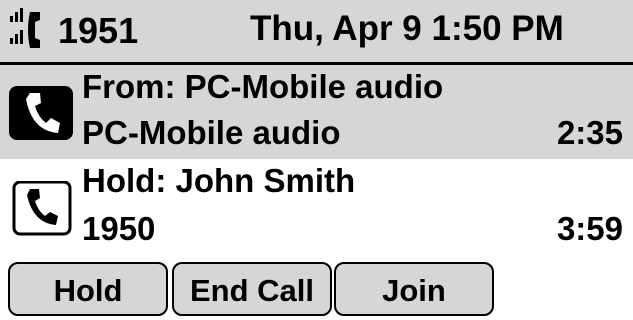 This screenshot has width=633, height=320. What do you see at coordinates (589, 228) in the screenshot?
I see `call-timer: 3:59` at bounding box center [589, 228].